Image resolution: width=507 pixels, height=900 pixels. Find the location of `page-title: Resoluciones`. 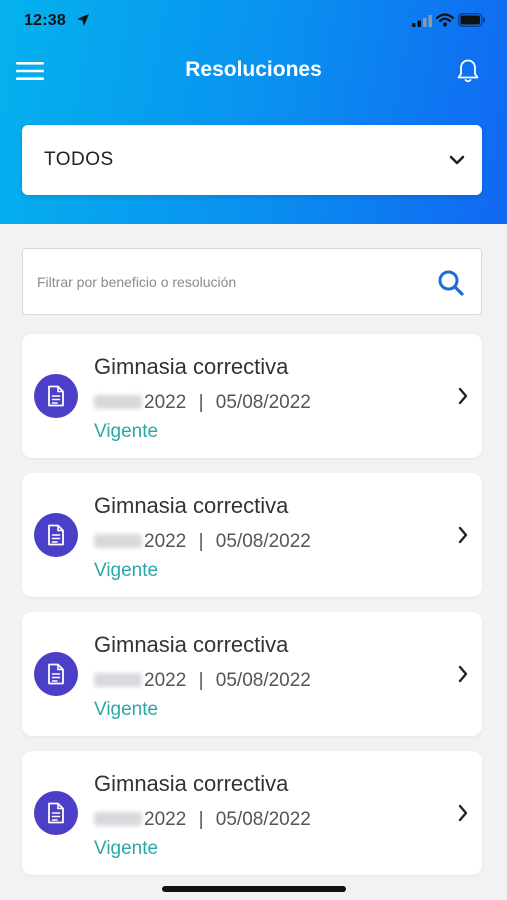

page-title: Resoluciones is located at coordinates (253, 69).